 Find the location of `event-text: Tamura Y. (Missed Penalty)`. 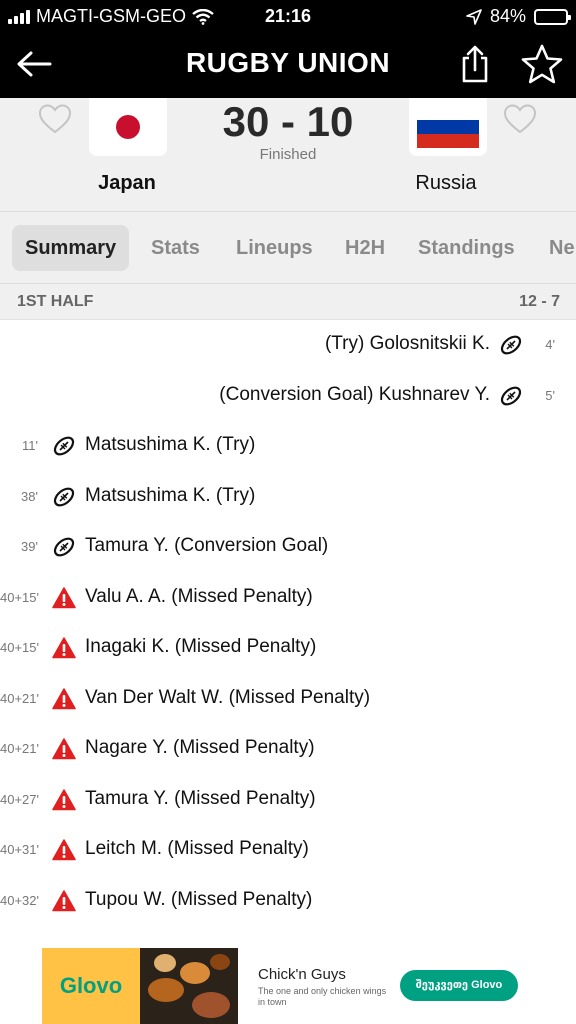

event-text: Tamura Y. (Missed Penalty) is located at coordinates (200, 798).